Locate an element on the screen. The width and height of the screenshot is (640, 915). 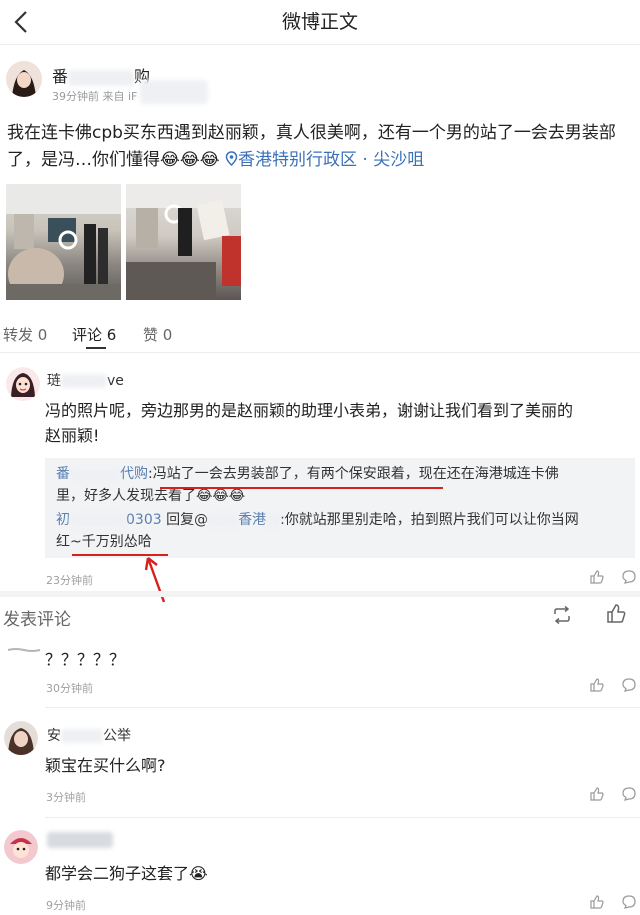
section-divider is located at coordinates (320, 594).